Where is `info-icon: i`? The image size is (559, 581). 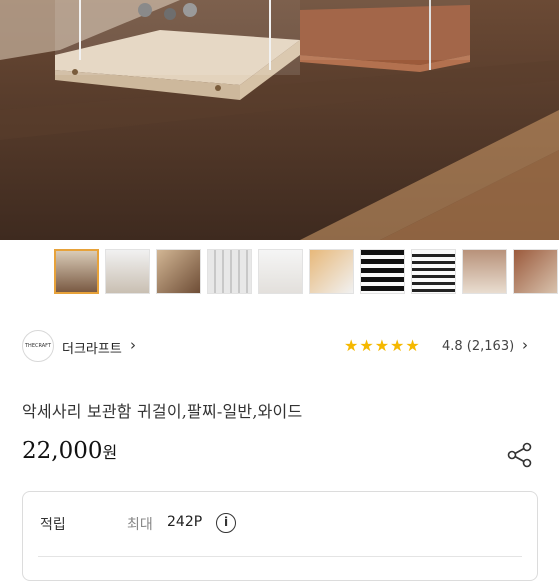 info-icon: i is located at coordinates (226, 523).